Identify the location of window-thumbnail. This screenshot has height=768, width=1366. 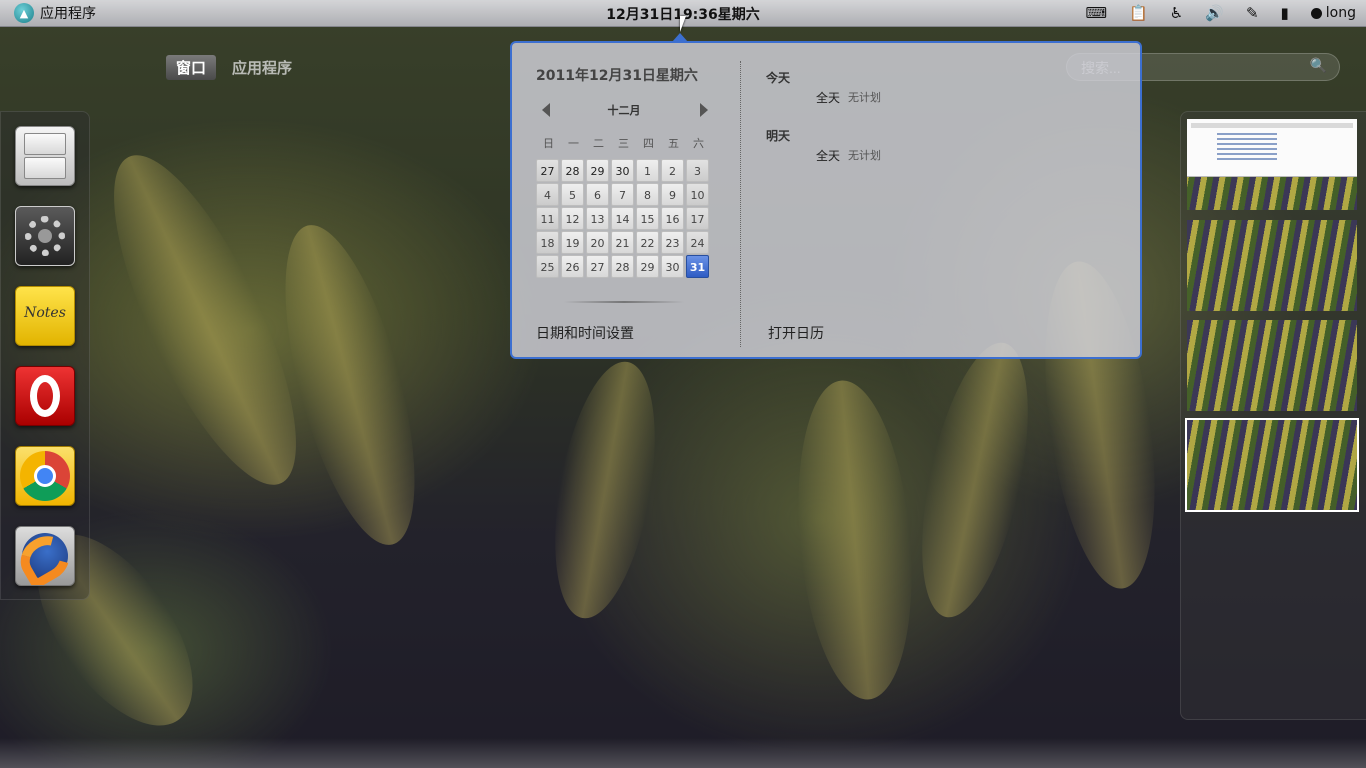
(1272, 148).